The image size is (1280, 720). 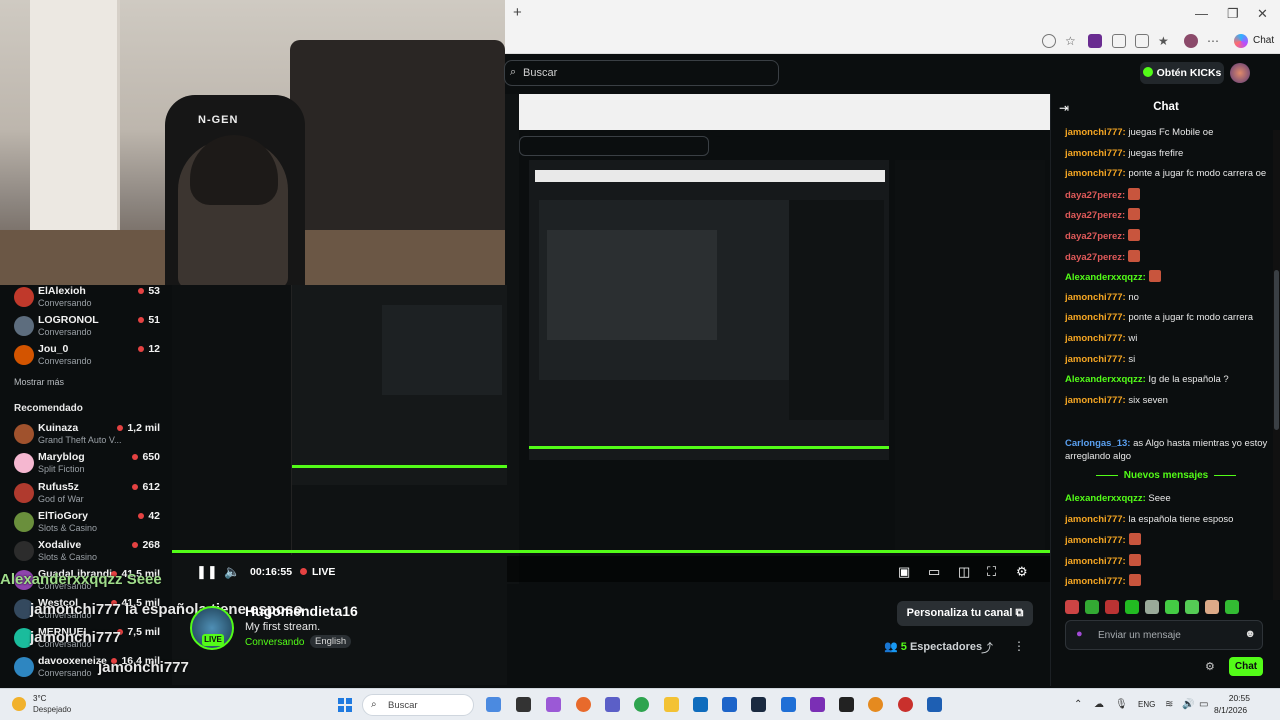 I want to click on show-more-link: Mostrar más, so click(x=39, y=382).